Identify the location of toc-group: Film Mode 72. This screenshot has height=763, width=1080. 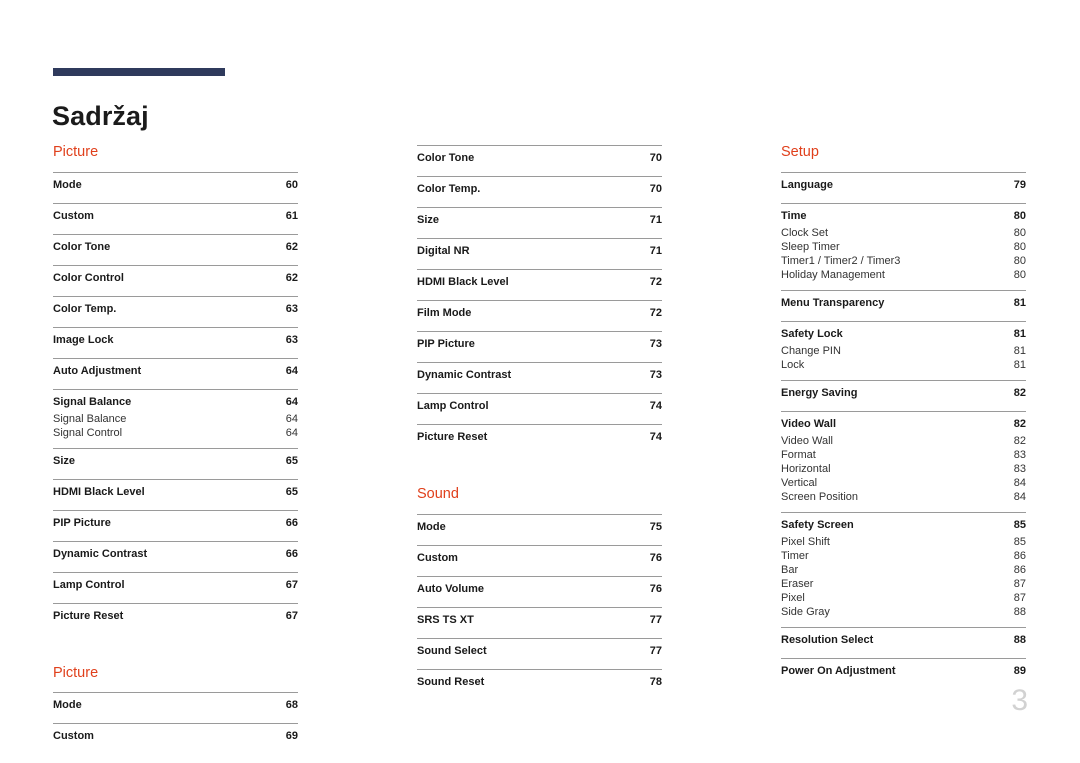
(539, 312).